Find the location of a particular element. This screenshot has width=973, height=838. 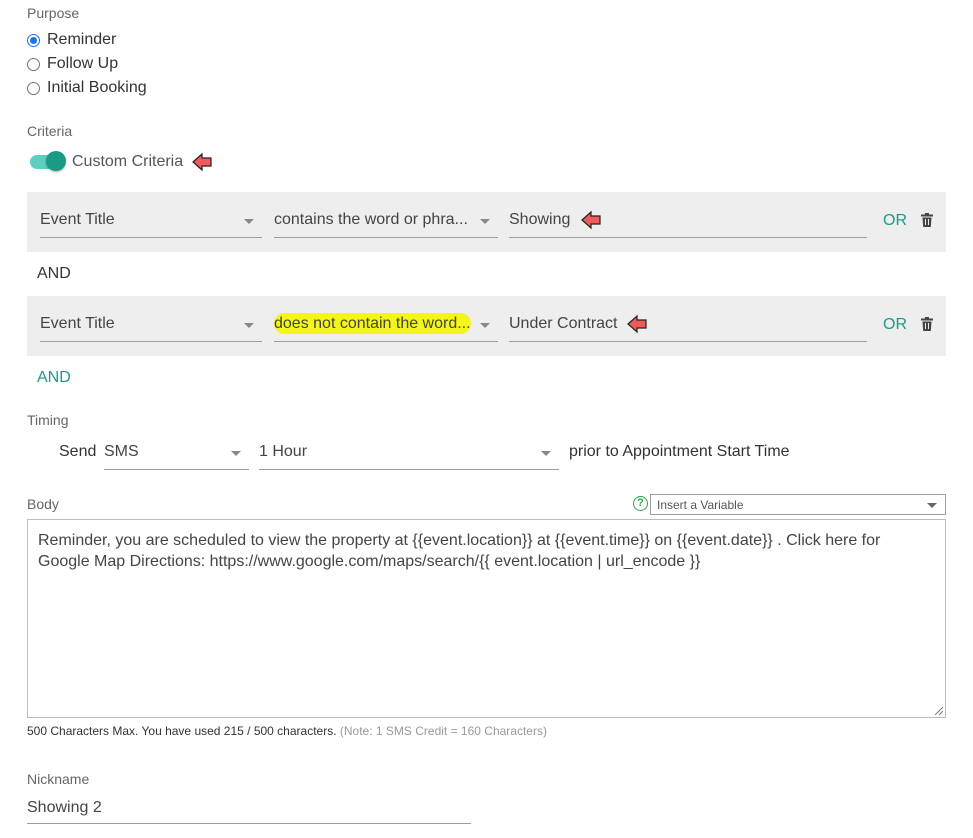

radio-label-initial-booking: Initial Booking is located at coordinates (97, 87).